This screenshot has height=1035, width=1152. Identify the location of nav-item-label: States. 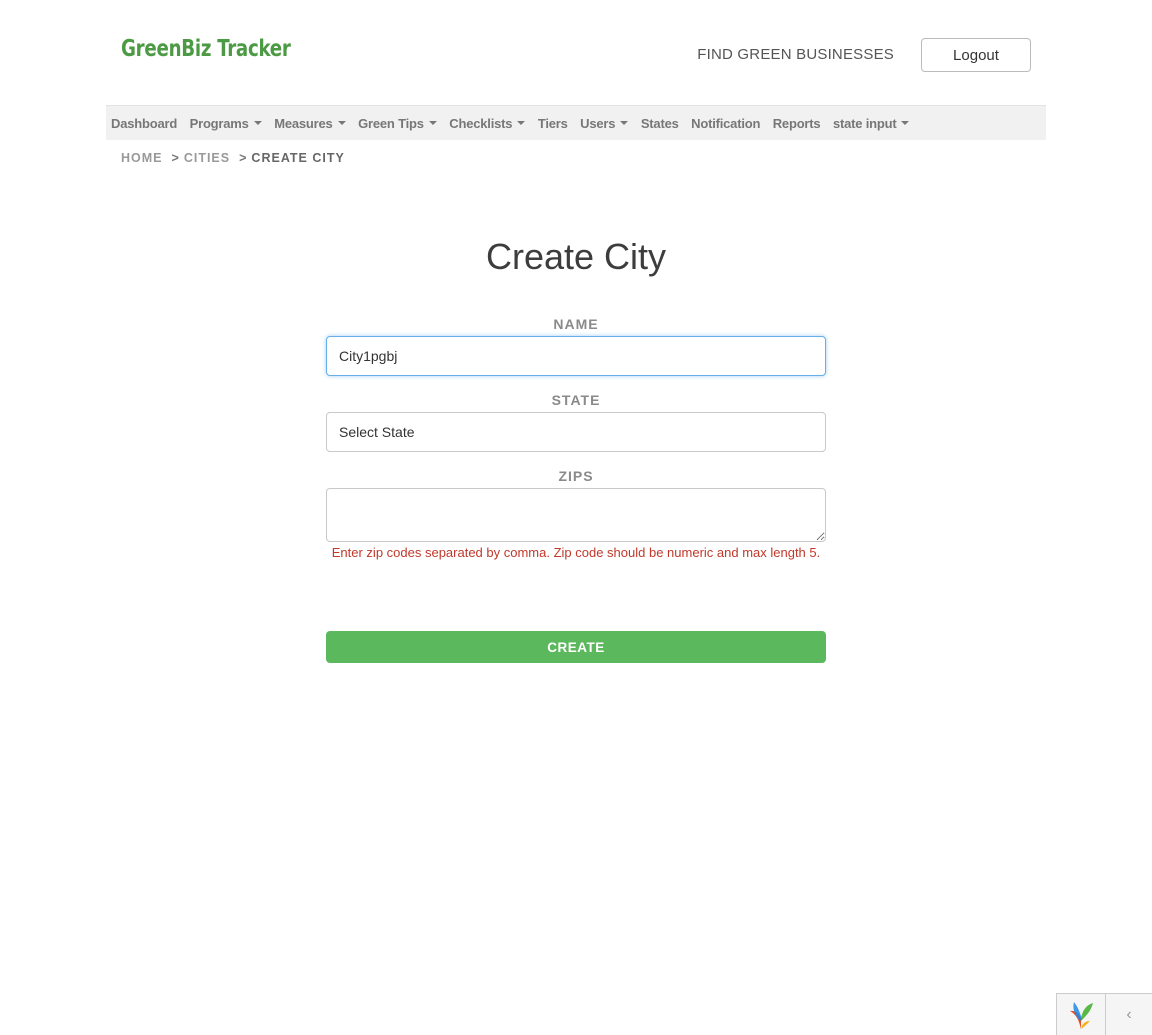
(659, 123).